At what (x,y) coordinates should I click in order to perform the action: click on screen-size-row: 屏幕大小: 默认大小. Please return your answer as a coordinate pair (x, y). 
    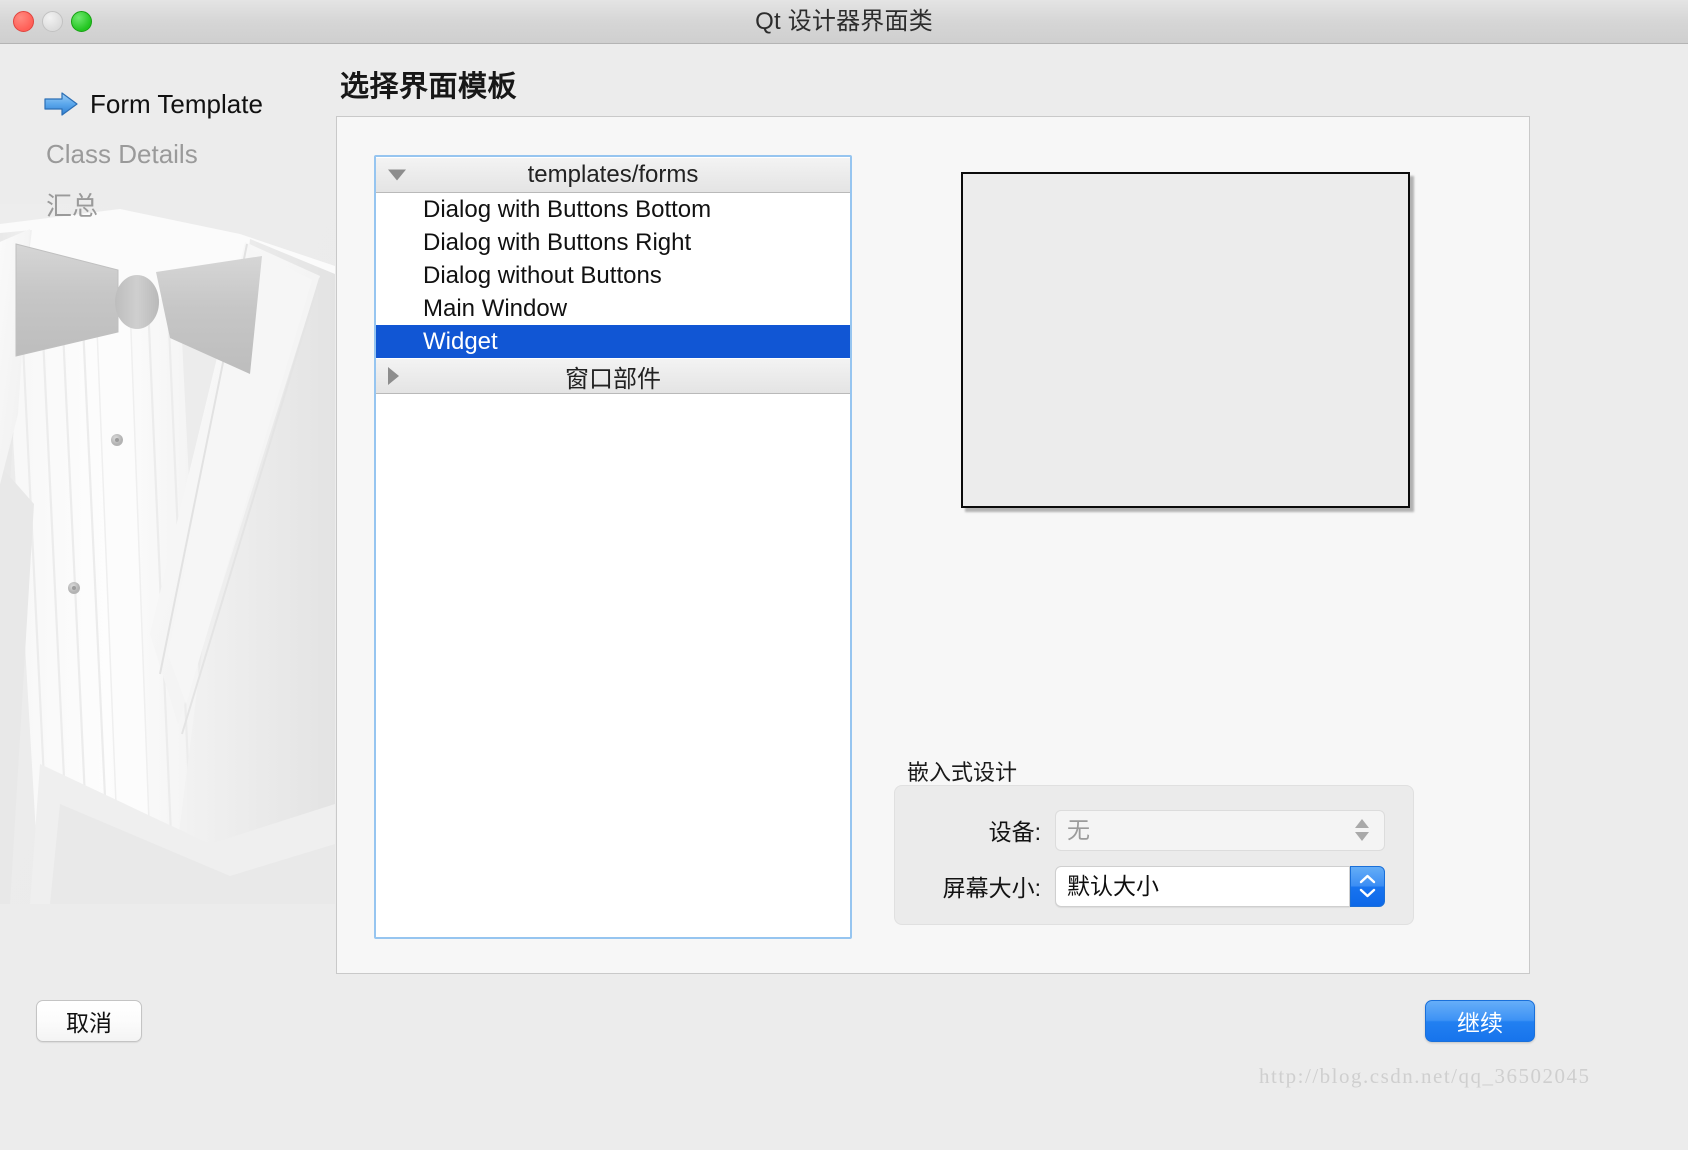
    Looking at the image, I should click on (1155, 886).